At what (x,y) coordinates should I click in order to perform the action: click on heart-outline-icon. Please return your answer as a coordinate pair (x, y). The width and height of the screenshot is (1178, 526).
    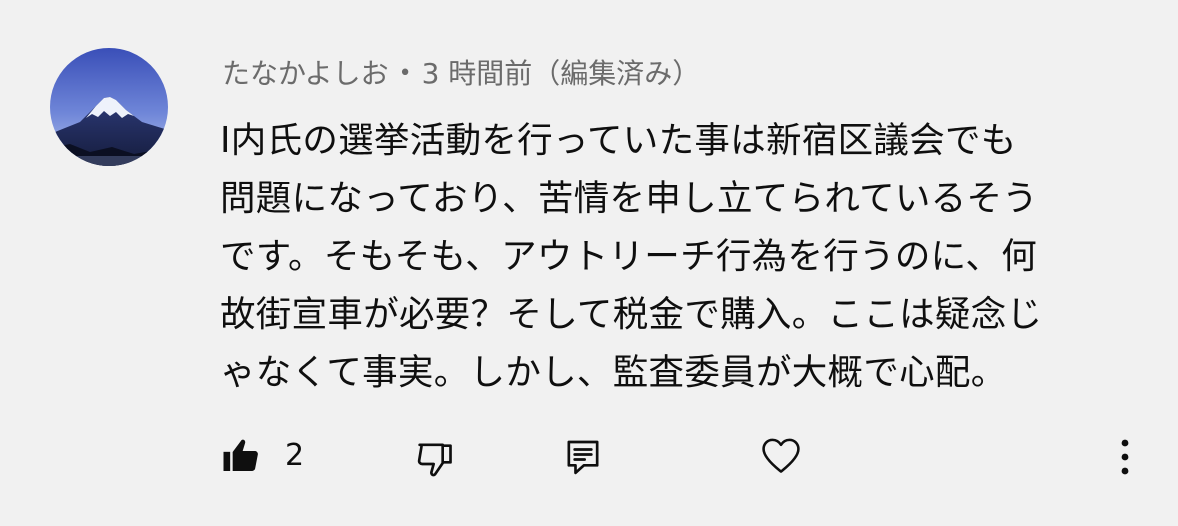
    Looking at the image, I should click on (781, 455).